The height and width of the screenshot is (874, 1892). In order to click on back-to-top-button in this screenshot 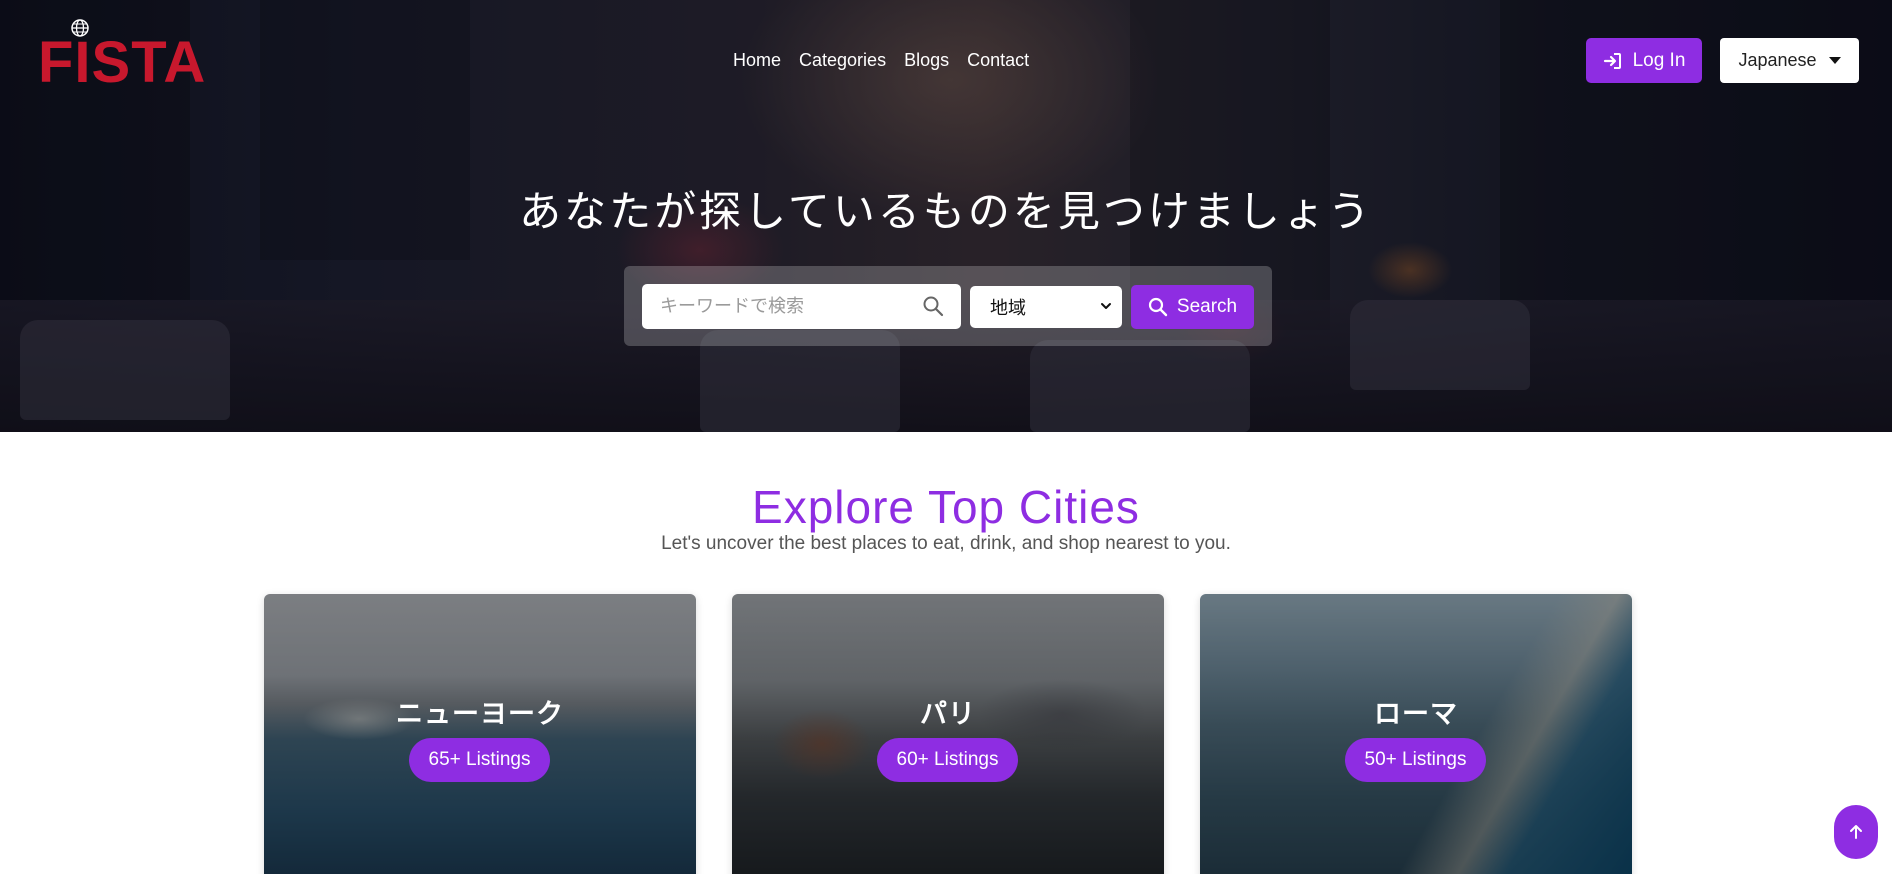, I will do `click(1856, 832)`.